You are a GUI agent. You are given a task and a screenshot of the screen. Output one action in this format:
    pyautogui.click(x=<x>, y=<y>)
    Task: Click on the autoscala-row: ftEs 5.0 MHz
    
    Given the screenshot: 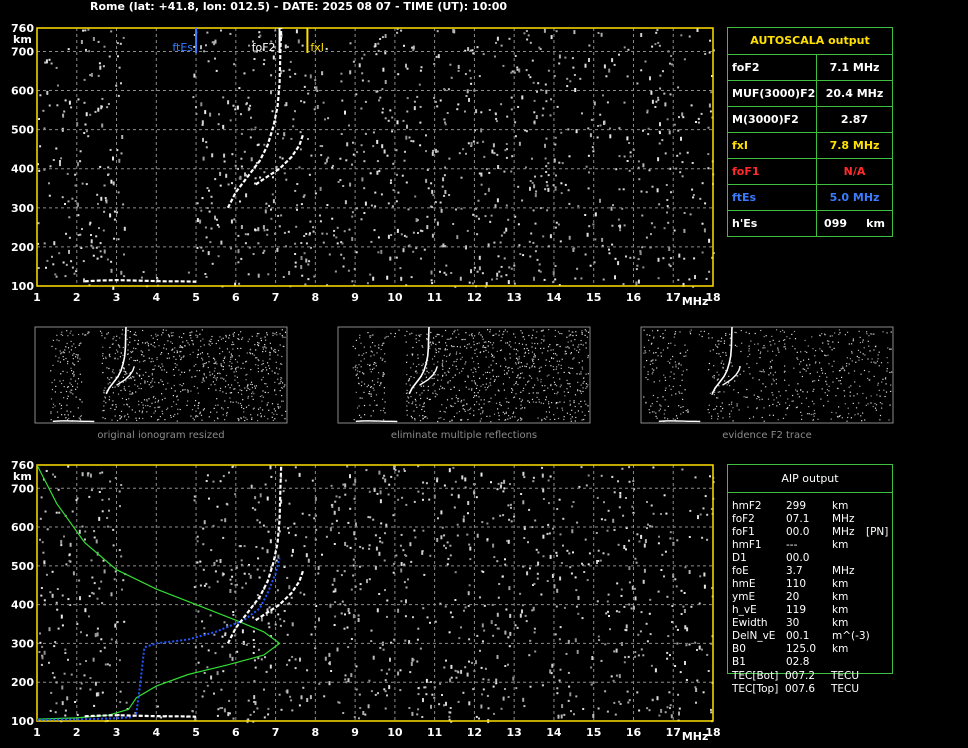 What is the action you would take?
    pyautogui.click(x=810, y=198)
    